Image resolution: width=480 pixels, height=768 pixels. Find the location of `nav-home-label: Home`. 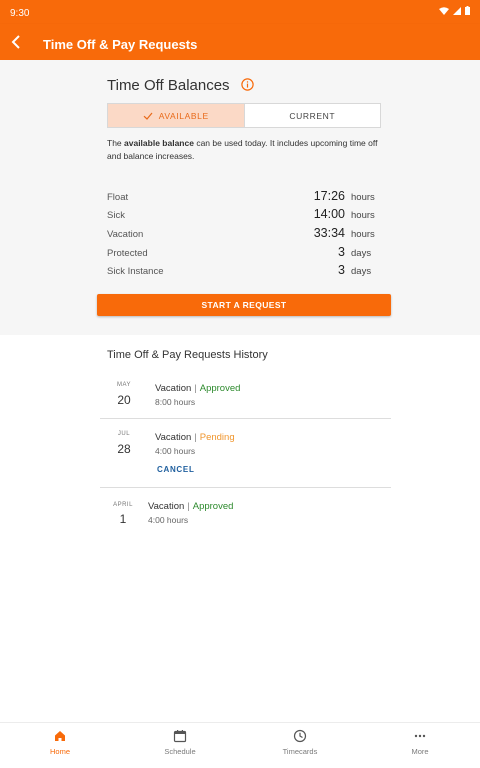

nav-home-label: Home is located at coordinates (59, 751).